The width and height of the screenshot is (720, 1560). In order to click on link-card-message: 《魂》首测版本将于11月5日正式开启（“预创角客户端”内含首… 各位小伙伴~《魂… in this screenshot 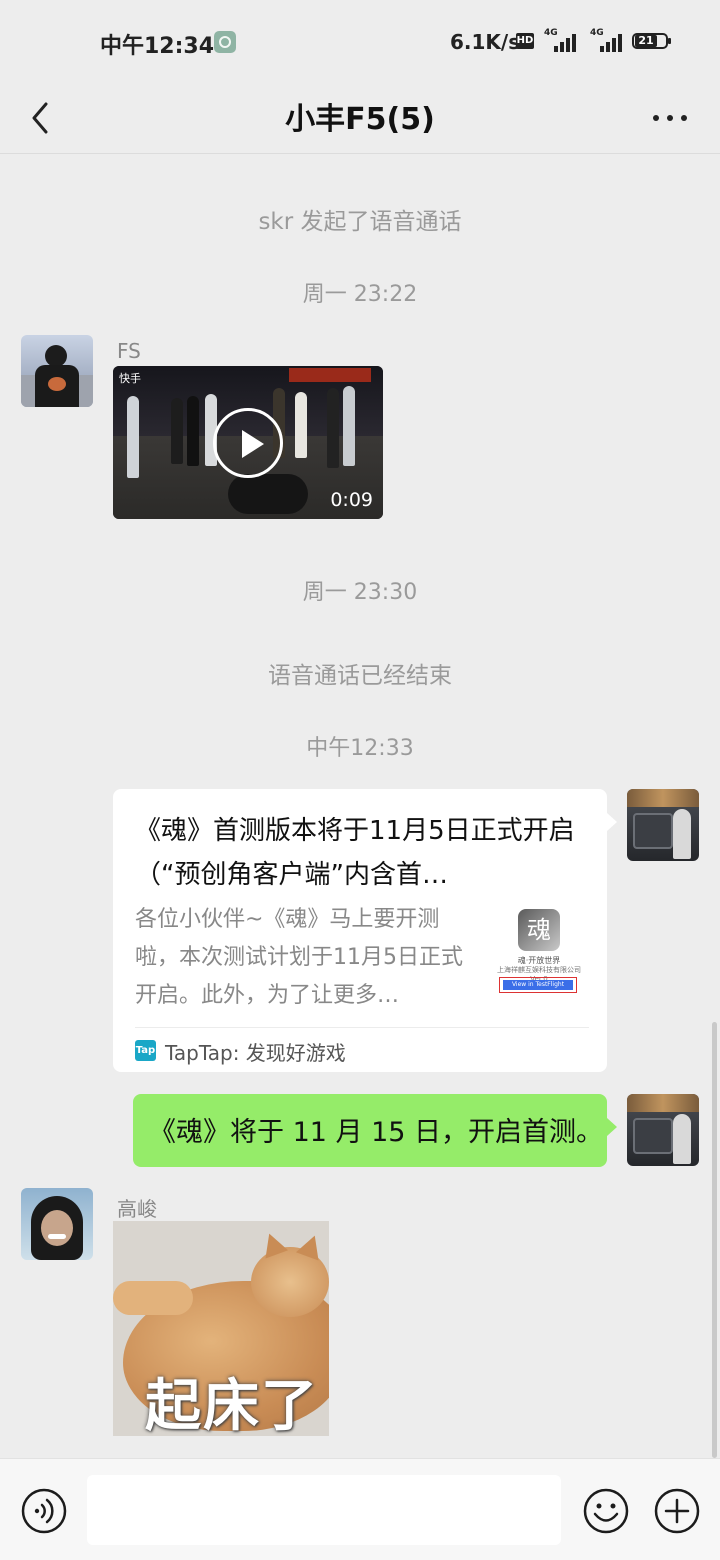, I will do `click(365, 930)`.